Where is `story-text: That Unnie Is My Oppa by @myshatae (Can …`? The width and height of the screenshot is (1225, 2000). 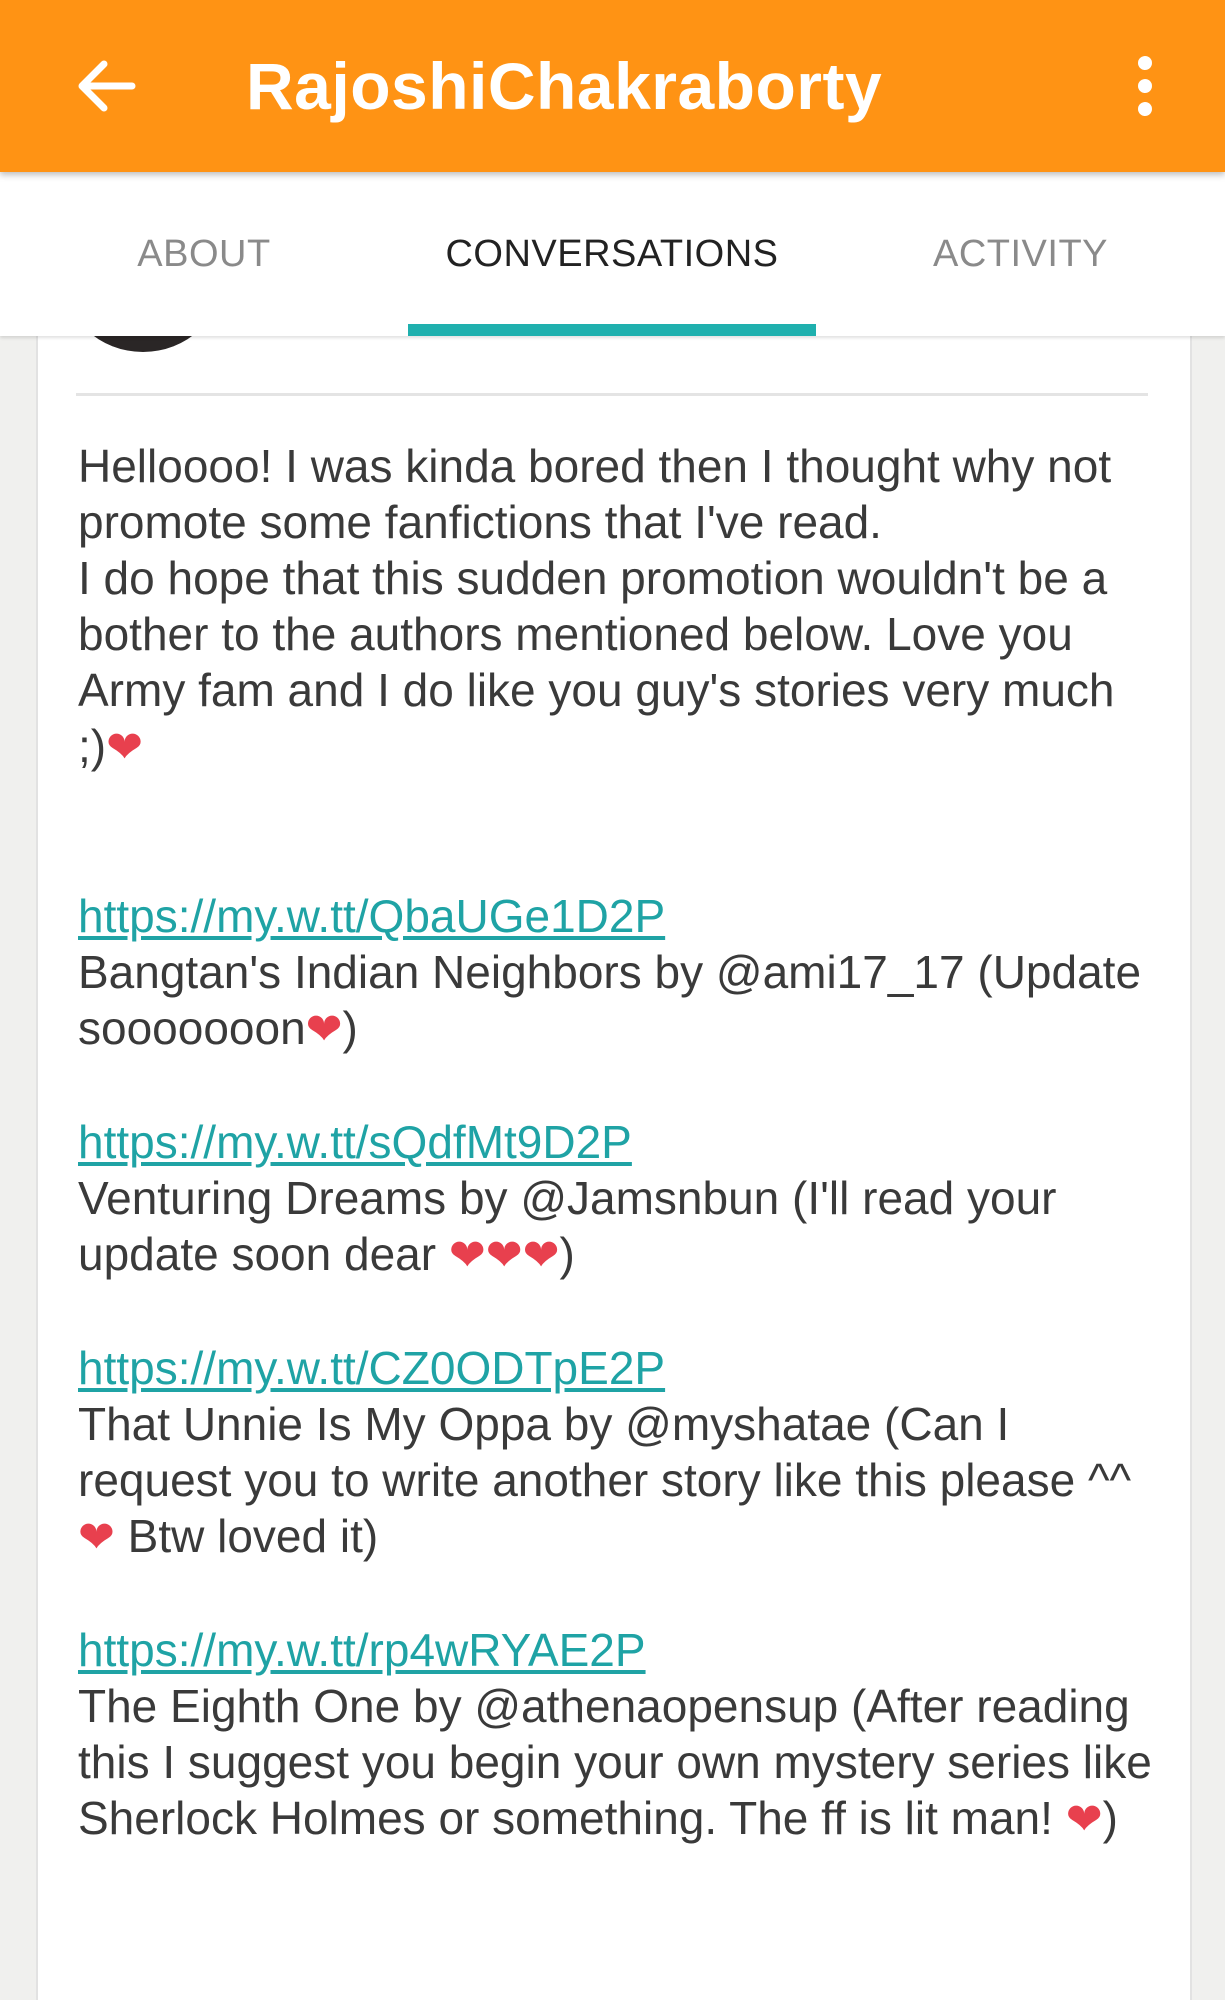 story-text: That Unnie Is My Oppa by @myshatae (Can … is located at coordinates (605, 1452).